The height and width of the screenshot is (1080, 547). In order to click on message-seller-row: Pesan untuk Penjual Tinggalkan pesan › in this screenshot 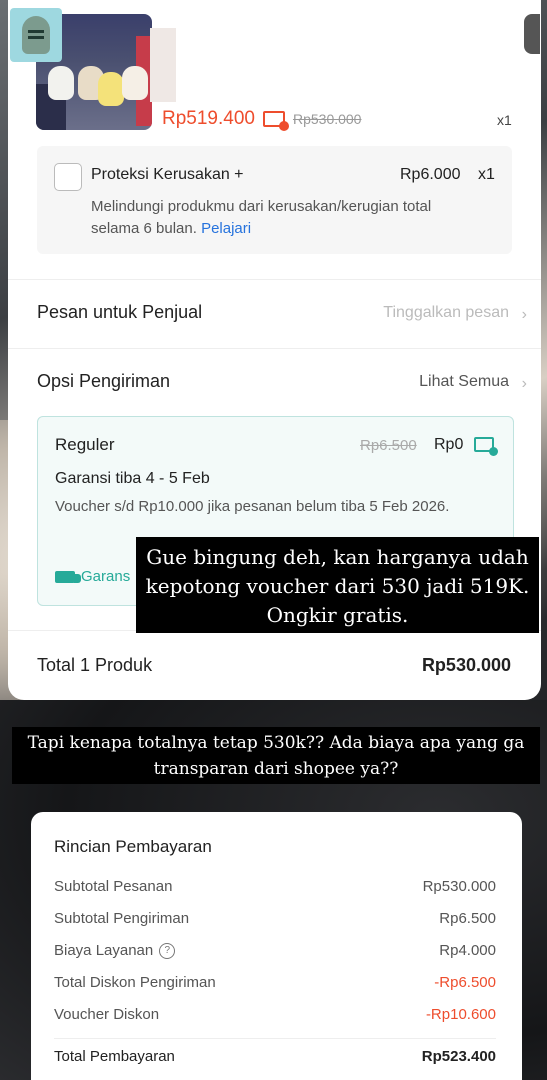, I will do `click(274, 313)`.